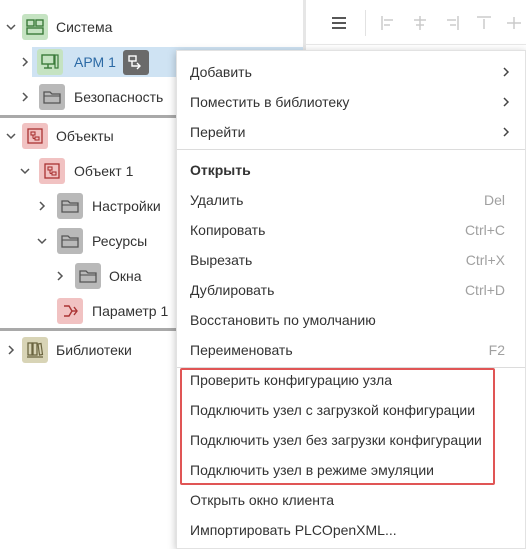 The image size is (526, 549). What do you see at coordinates (283, 320) in the screenshot?
I see `menu-item-label: Восстановить по умолчанию` at bounding box center [283, 320].